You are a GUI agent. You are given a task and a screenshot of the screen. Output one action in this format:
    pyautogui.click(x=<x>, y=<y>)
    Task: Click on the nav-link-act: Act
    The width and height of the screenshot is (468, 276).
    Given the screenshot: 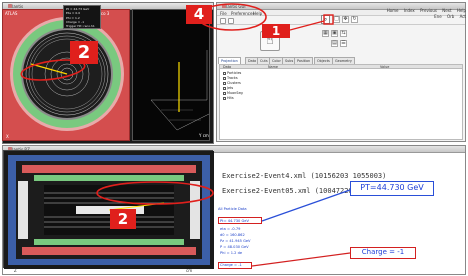 What is the action you would take?
    pyautogui.click(x=463, y=16)
    